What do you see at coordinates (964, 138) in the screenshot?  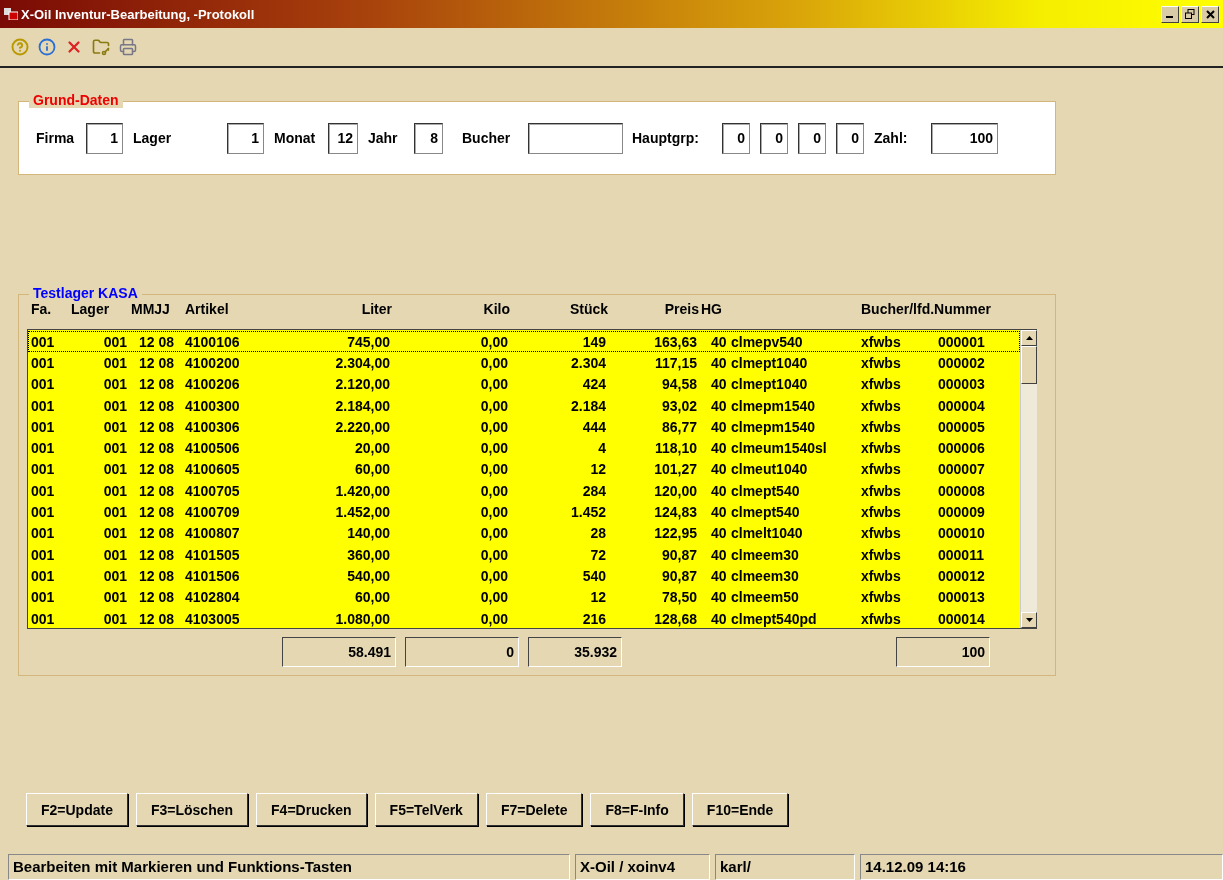 I see `input-field: 100` at bounding box center [964, 138].